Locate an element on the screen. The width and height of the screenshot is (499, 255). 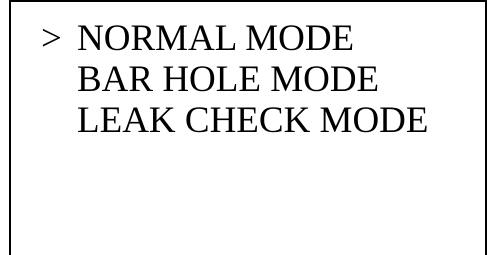
menu-item-label: LEAK CHECK MODE is located at coordinates (253, 120).